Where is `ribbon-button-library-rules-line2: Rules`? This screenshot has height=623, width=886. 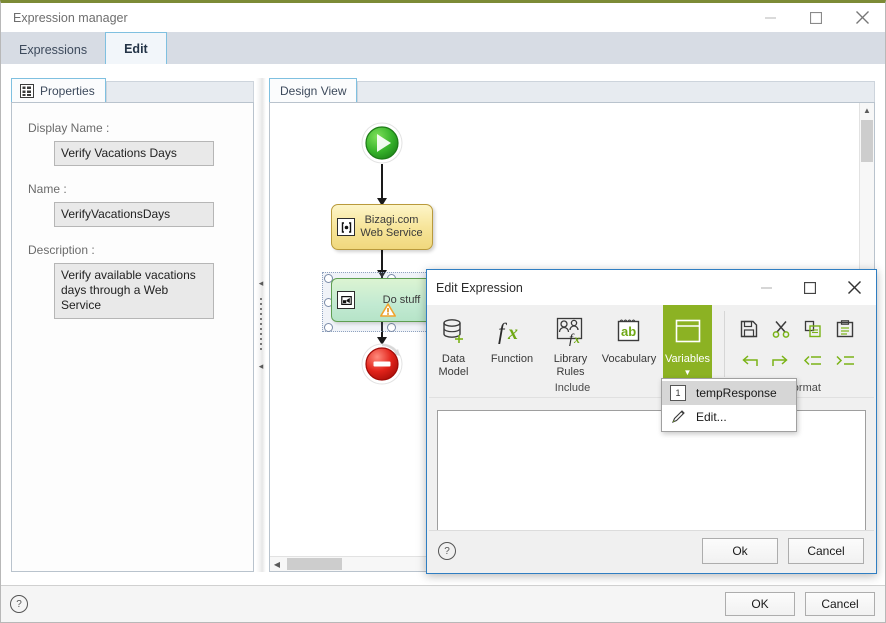
ribbon-button-library-rules-line2: Rules is located at coordinates (570, 372).